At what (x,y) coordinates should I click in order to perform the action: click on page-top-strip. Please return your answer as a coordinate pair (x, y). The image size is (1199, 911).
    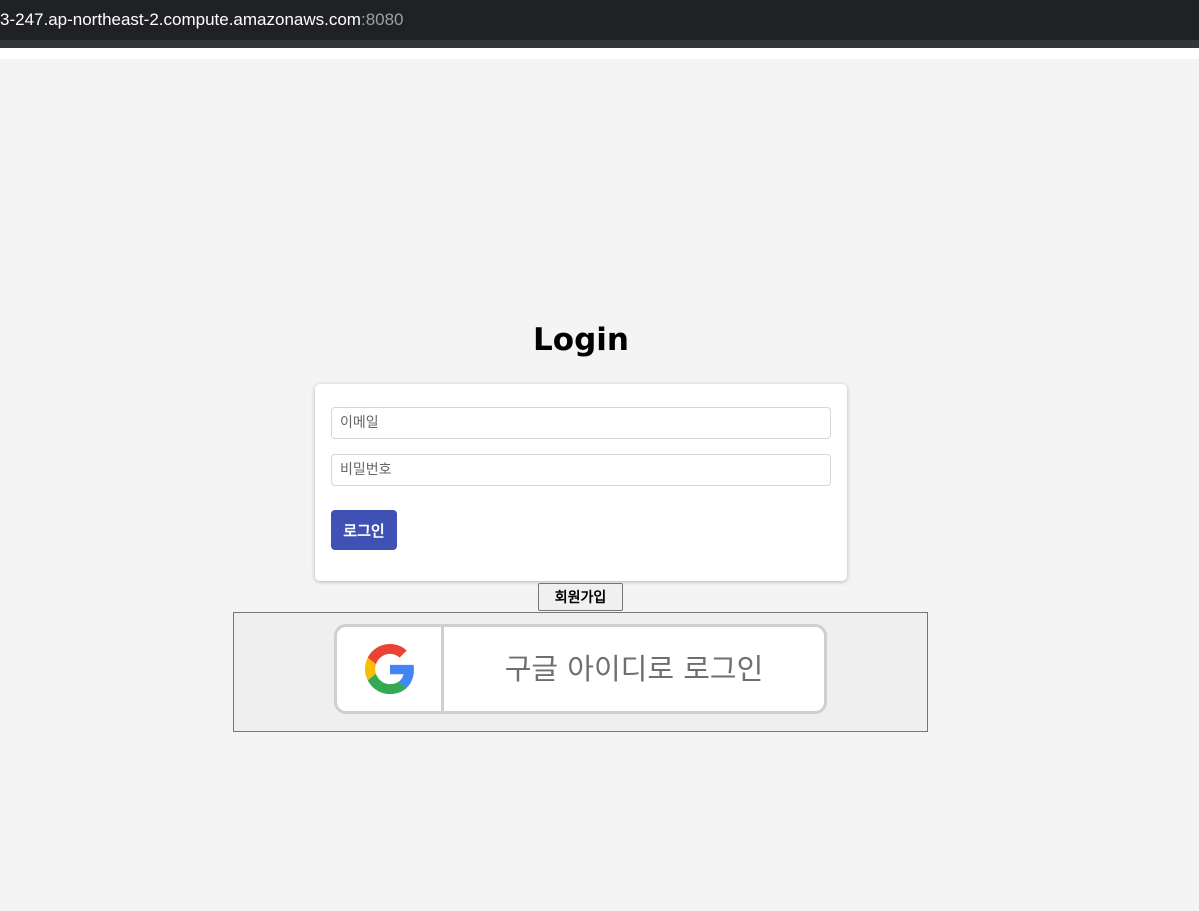
    Looking at the image, I should click on (599, 53).